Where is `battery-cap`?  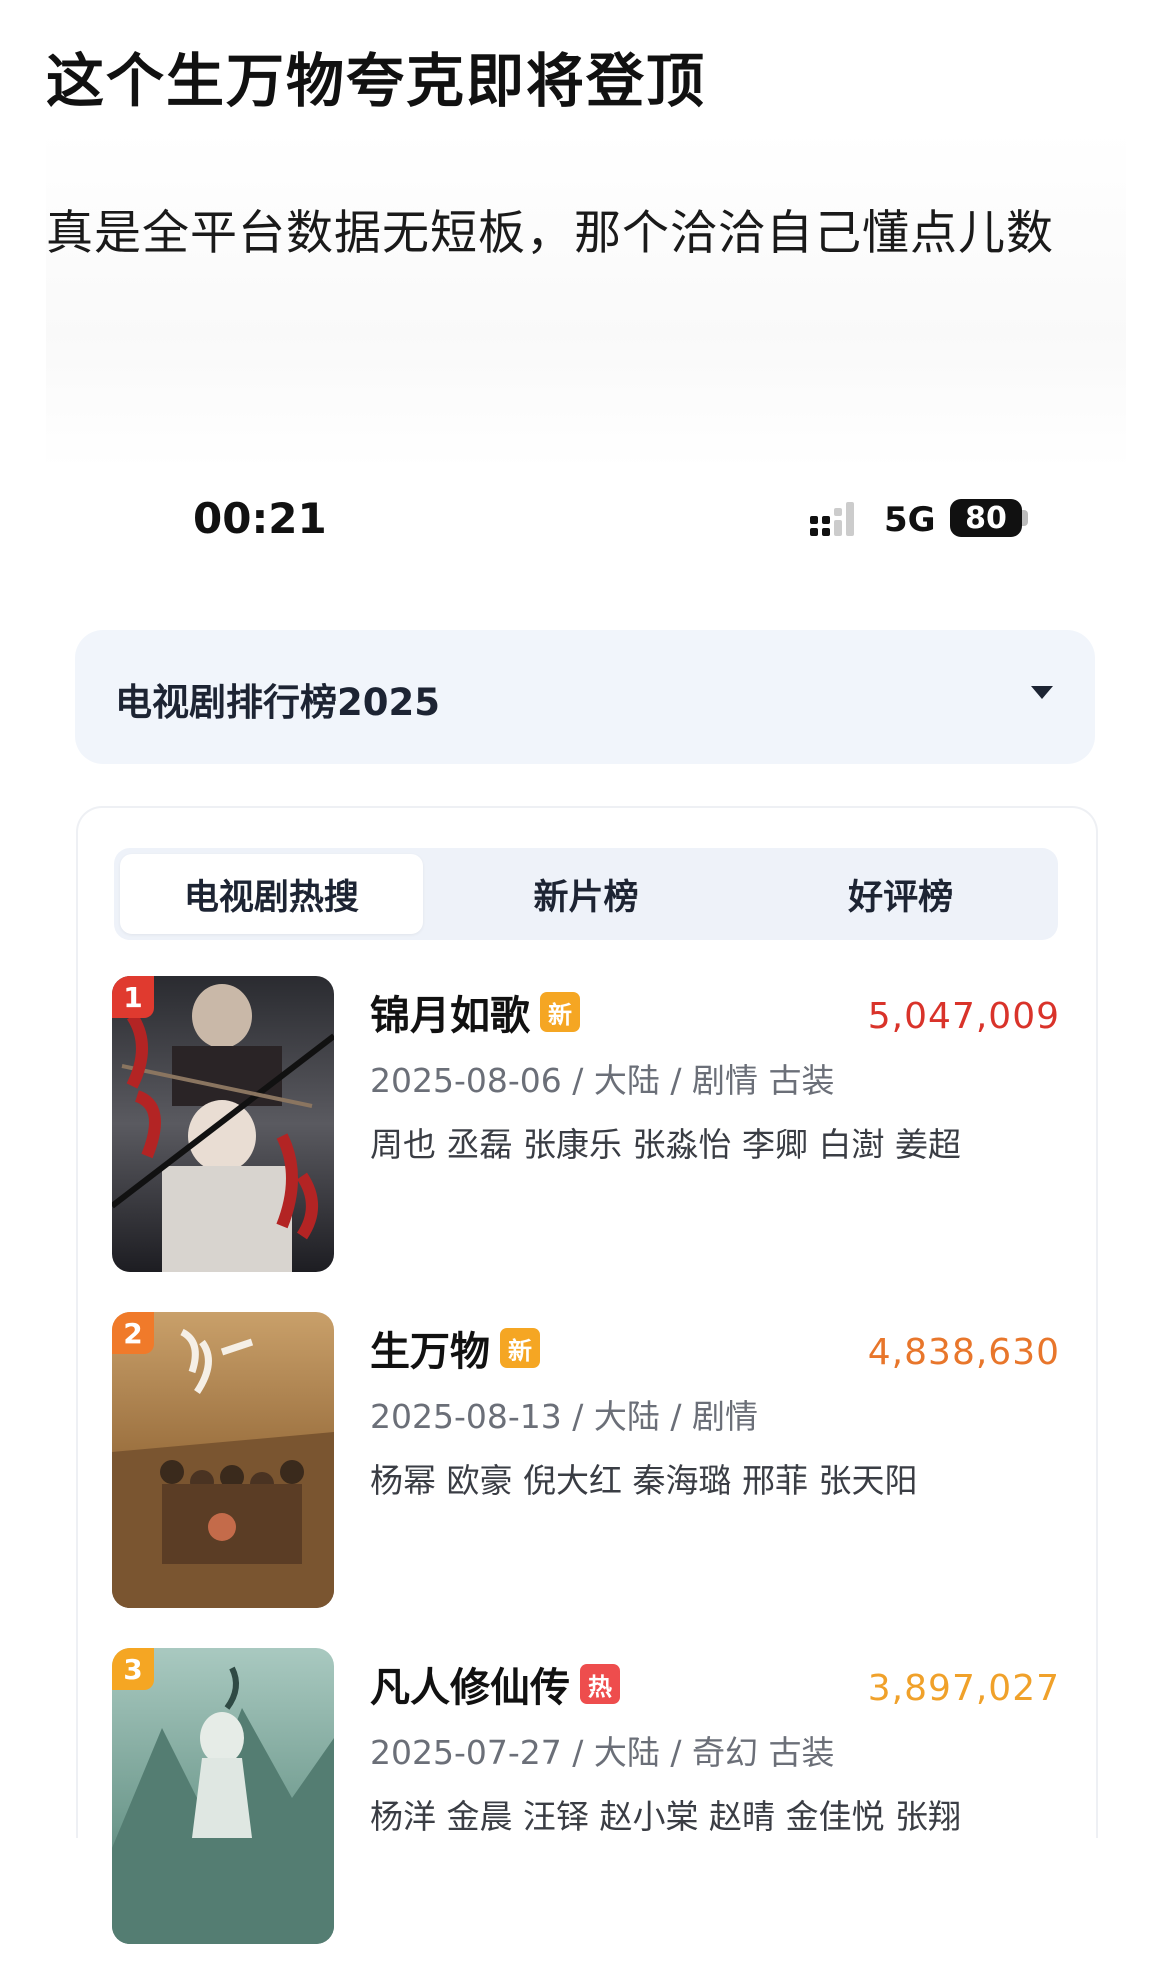
battery-cap is located at coordinates (1025, 518).